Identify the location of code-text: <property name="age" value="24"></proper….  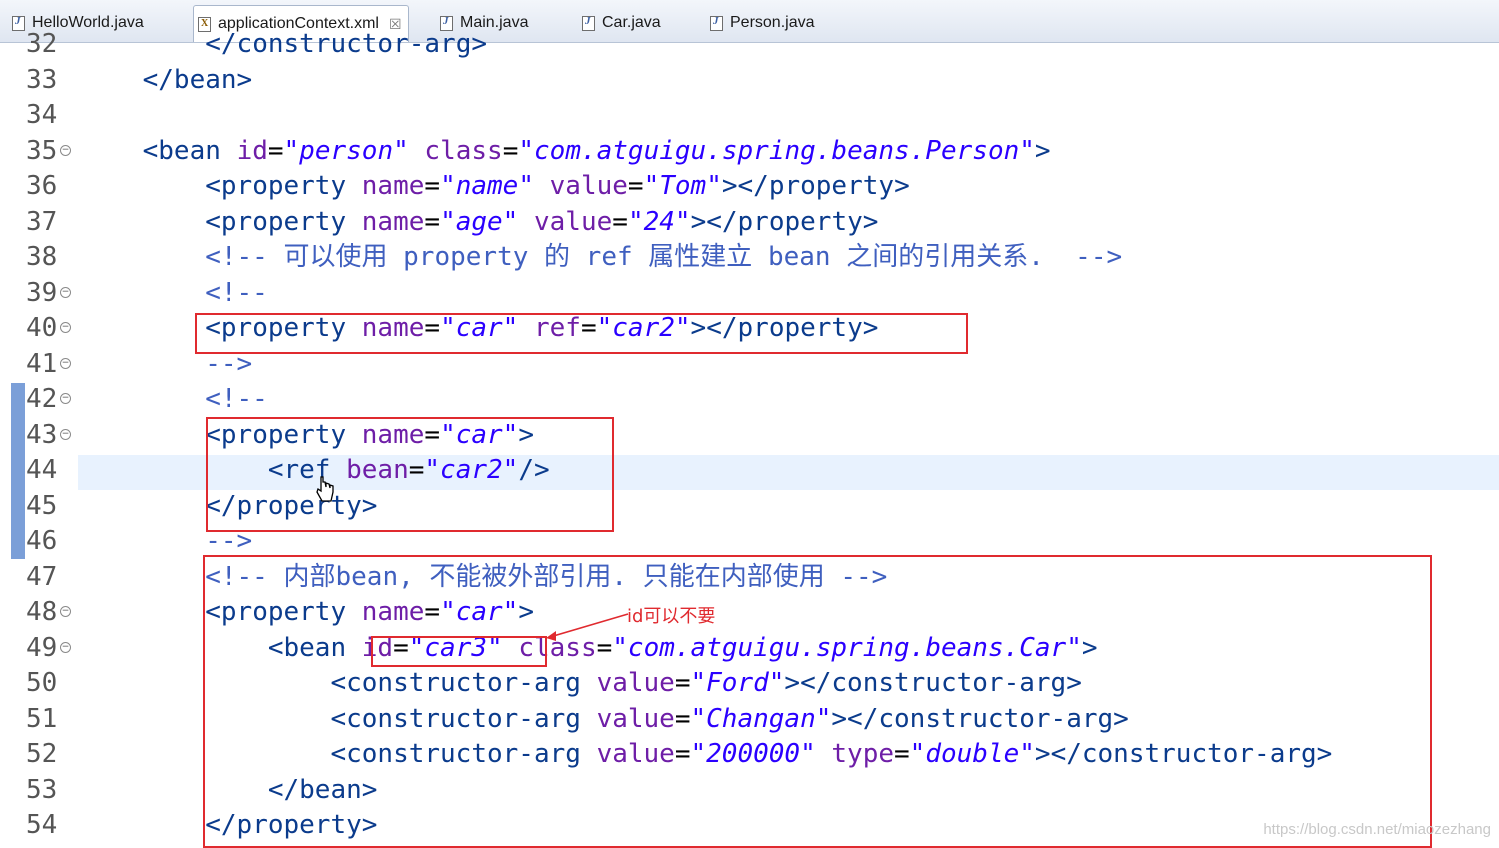
(542, 221).